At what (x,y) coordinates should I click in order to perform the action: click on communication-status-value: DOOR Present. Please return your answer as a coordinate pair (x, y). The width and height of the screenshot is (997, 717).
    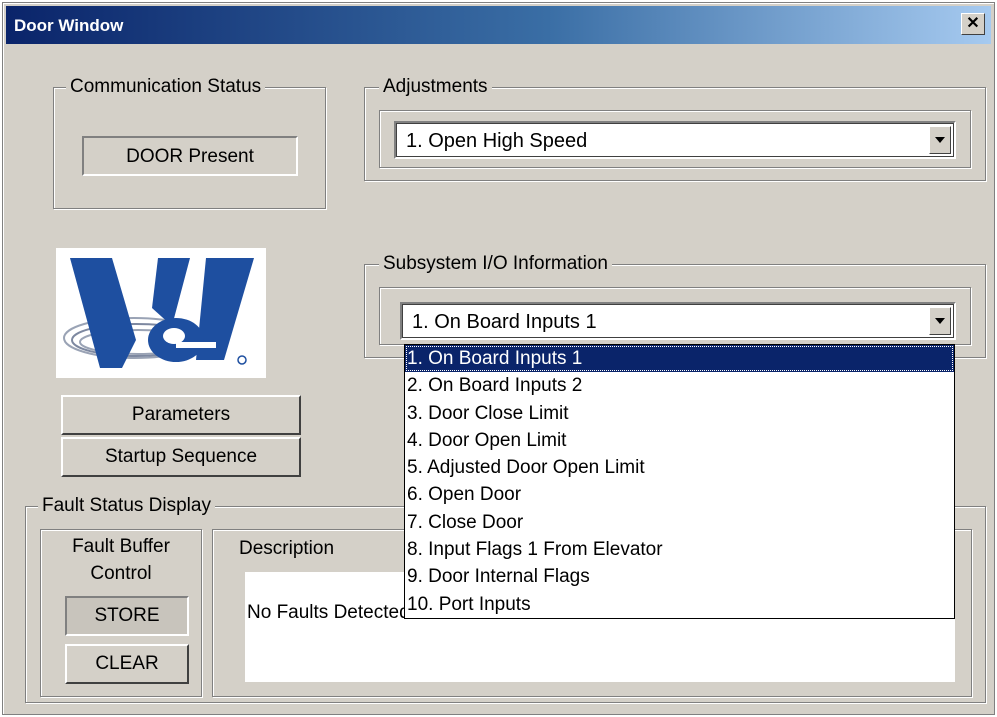
    Looking at the image, I should click on (190, 156).